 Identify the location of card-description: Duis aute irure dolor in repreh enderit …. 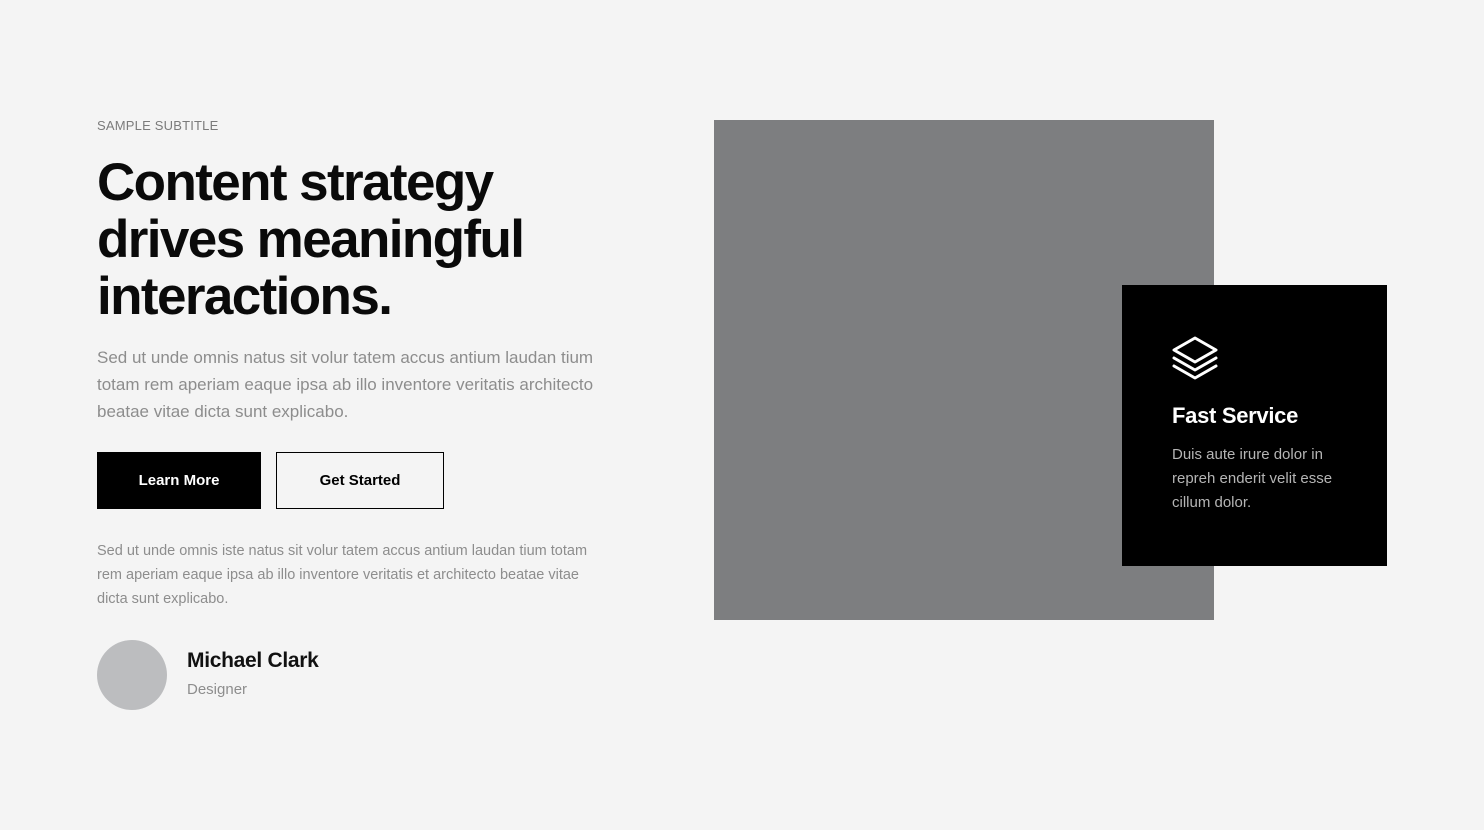
(1252, 478).